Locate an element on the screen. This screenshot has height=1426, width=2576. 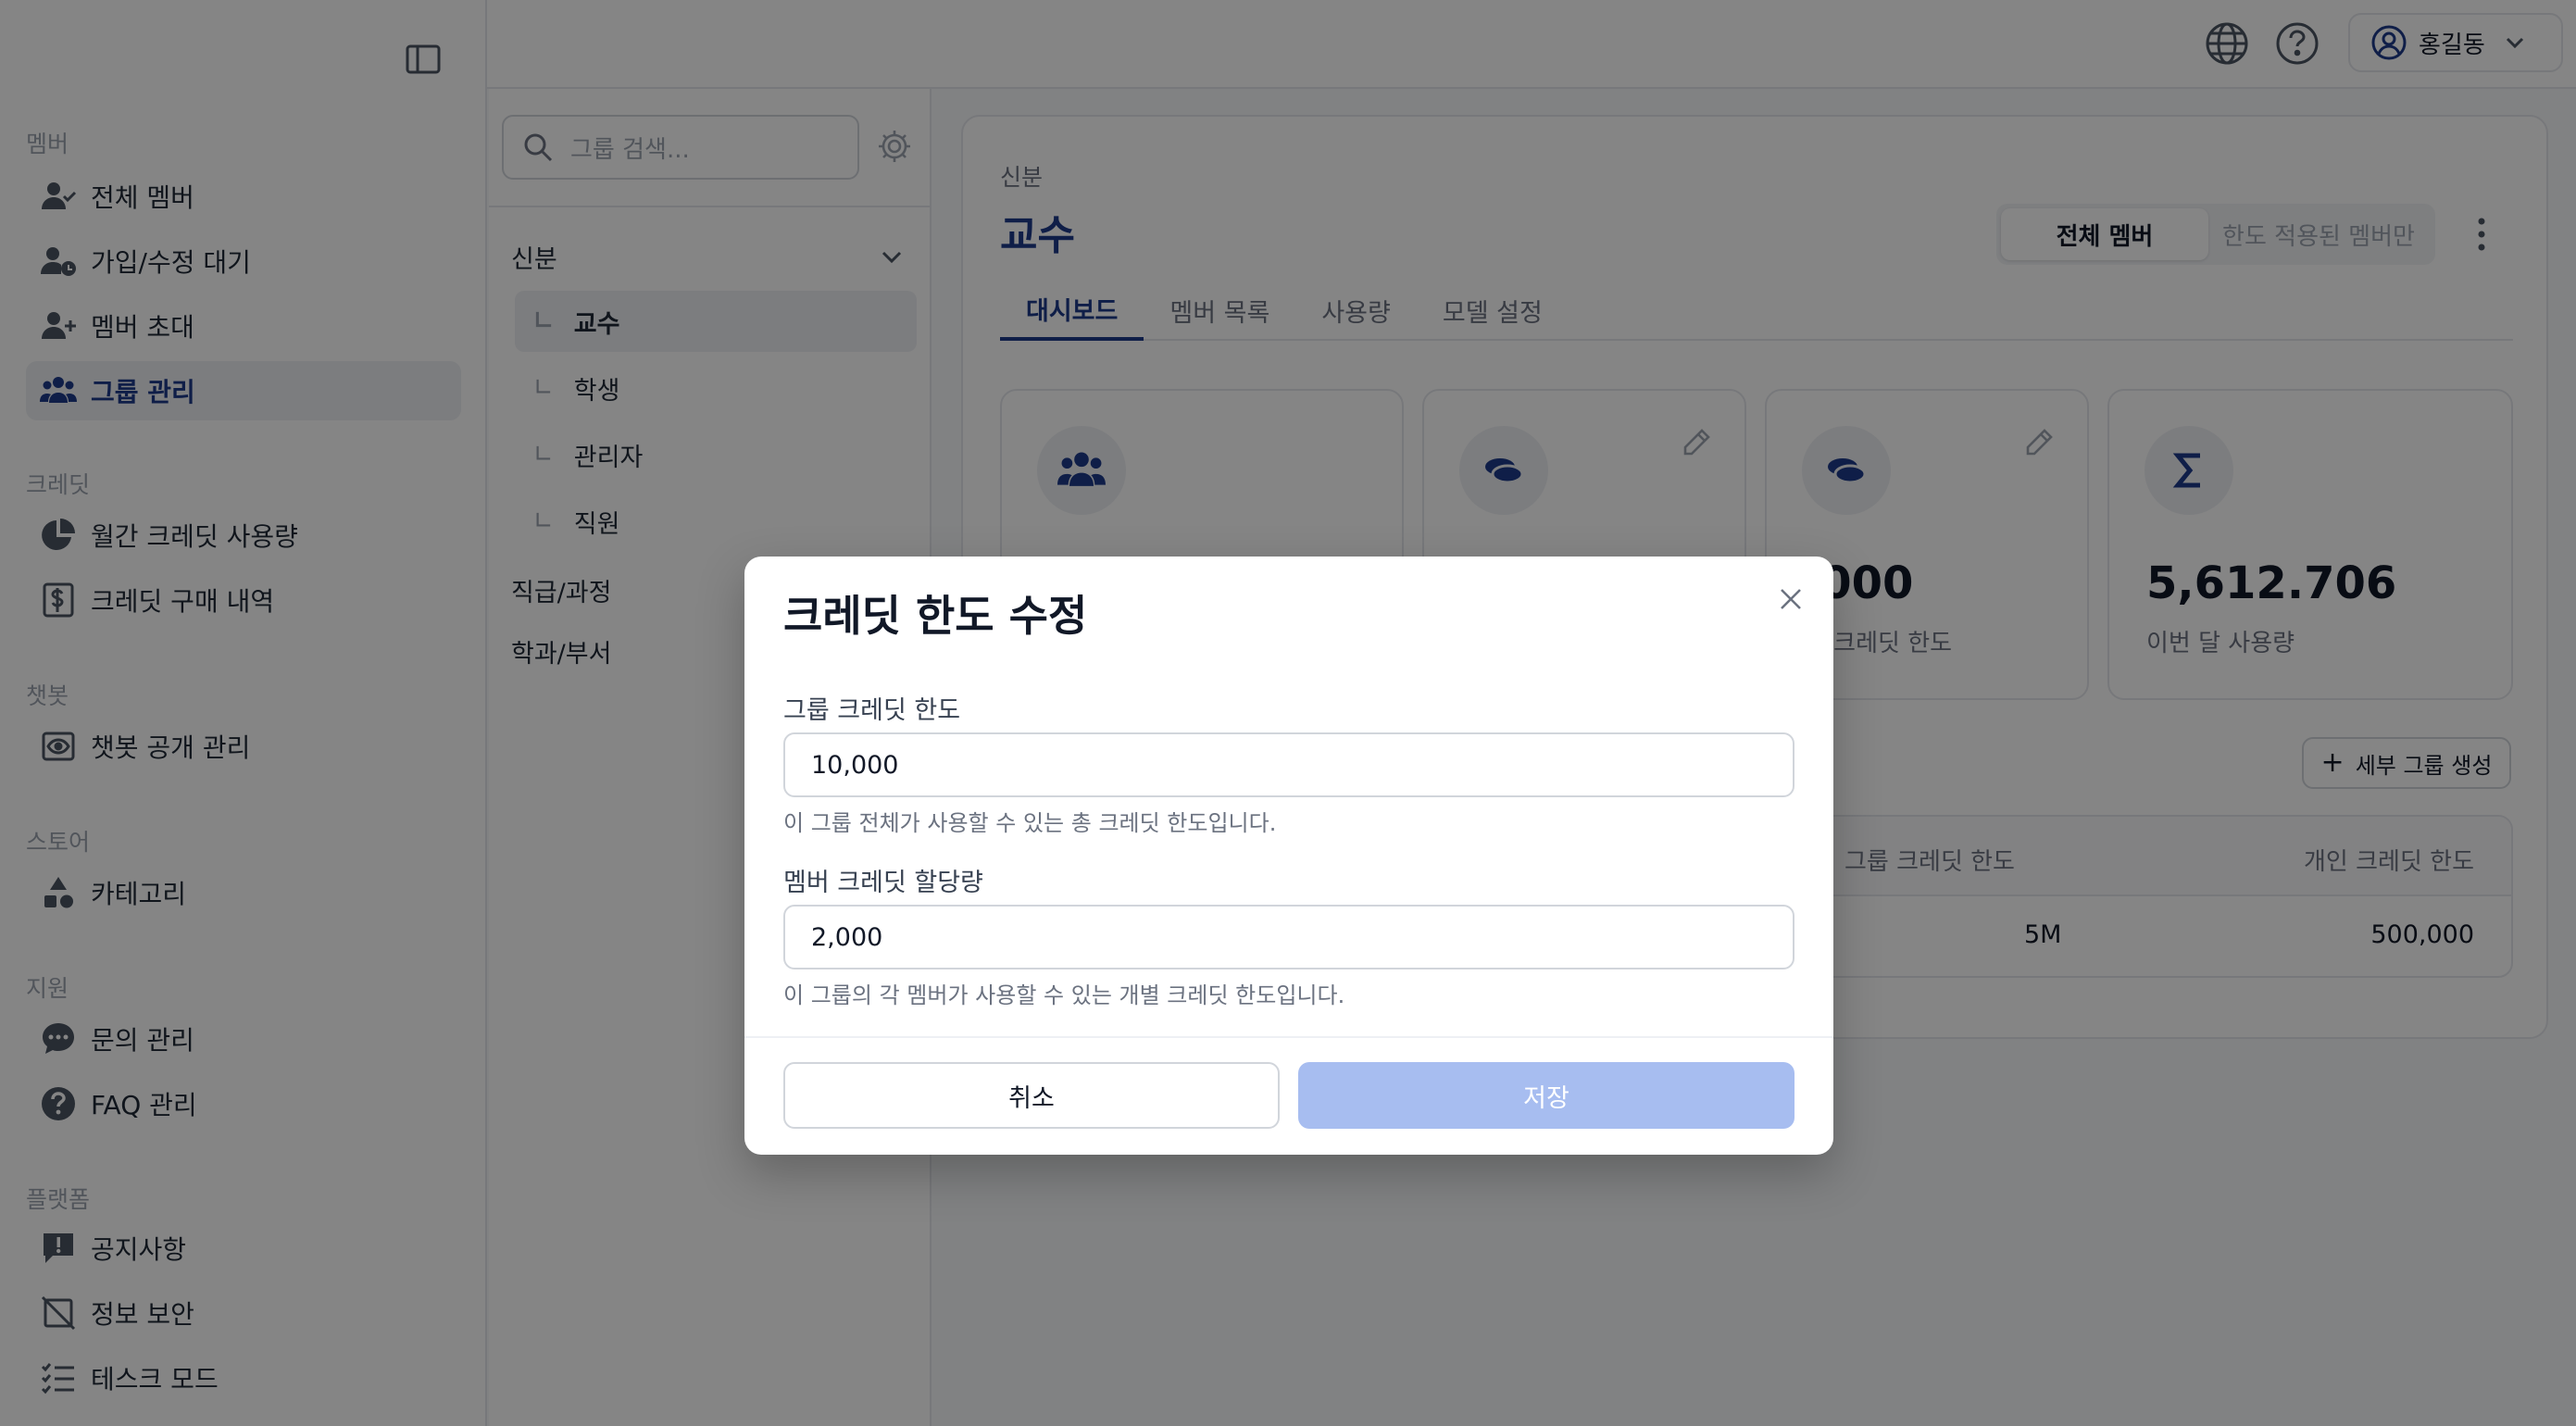
group-limit-label: 그룹 크레딧 한도 is located at coordinates (872, 710).